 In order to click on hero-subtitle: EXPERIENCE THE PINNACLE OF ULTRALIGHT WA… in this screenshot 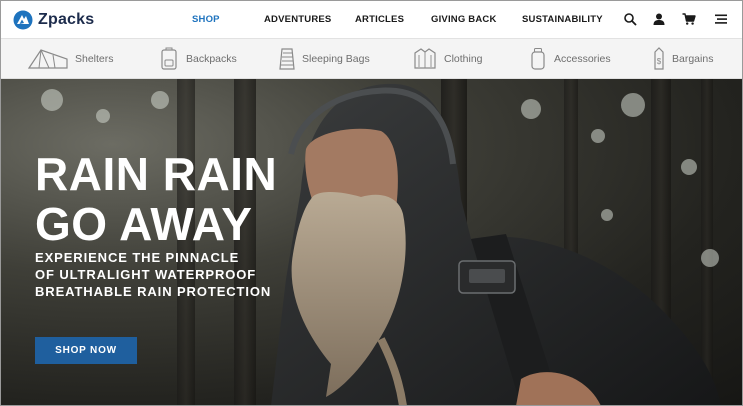, I will do `click(153, 274)`.